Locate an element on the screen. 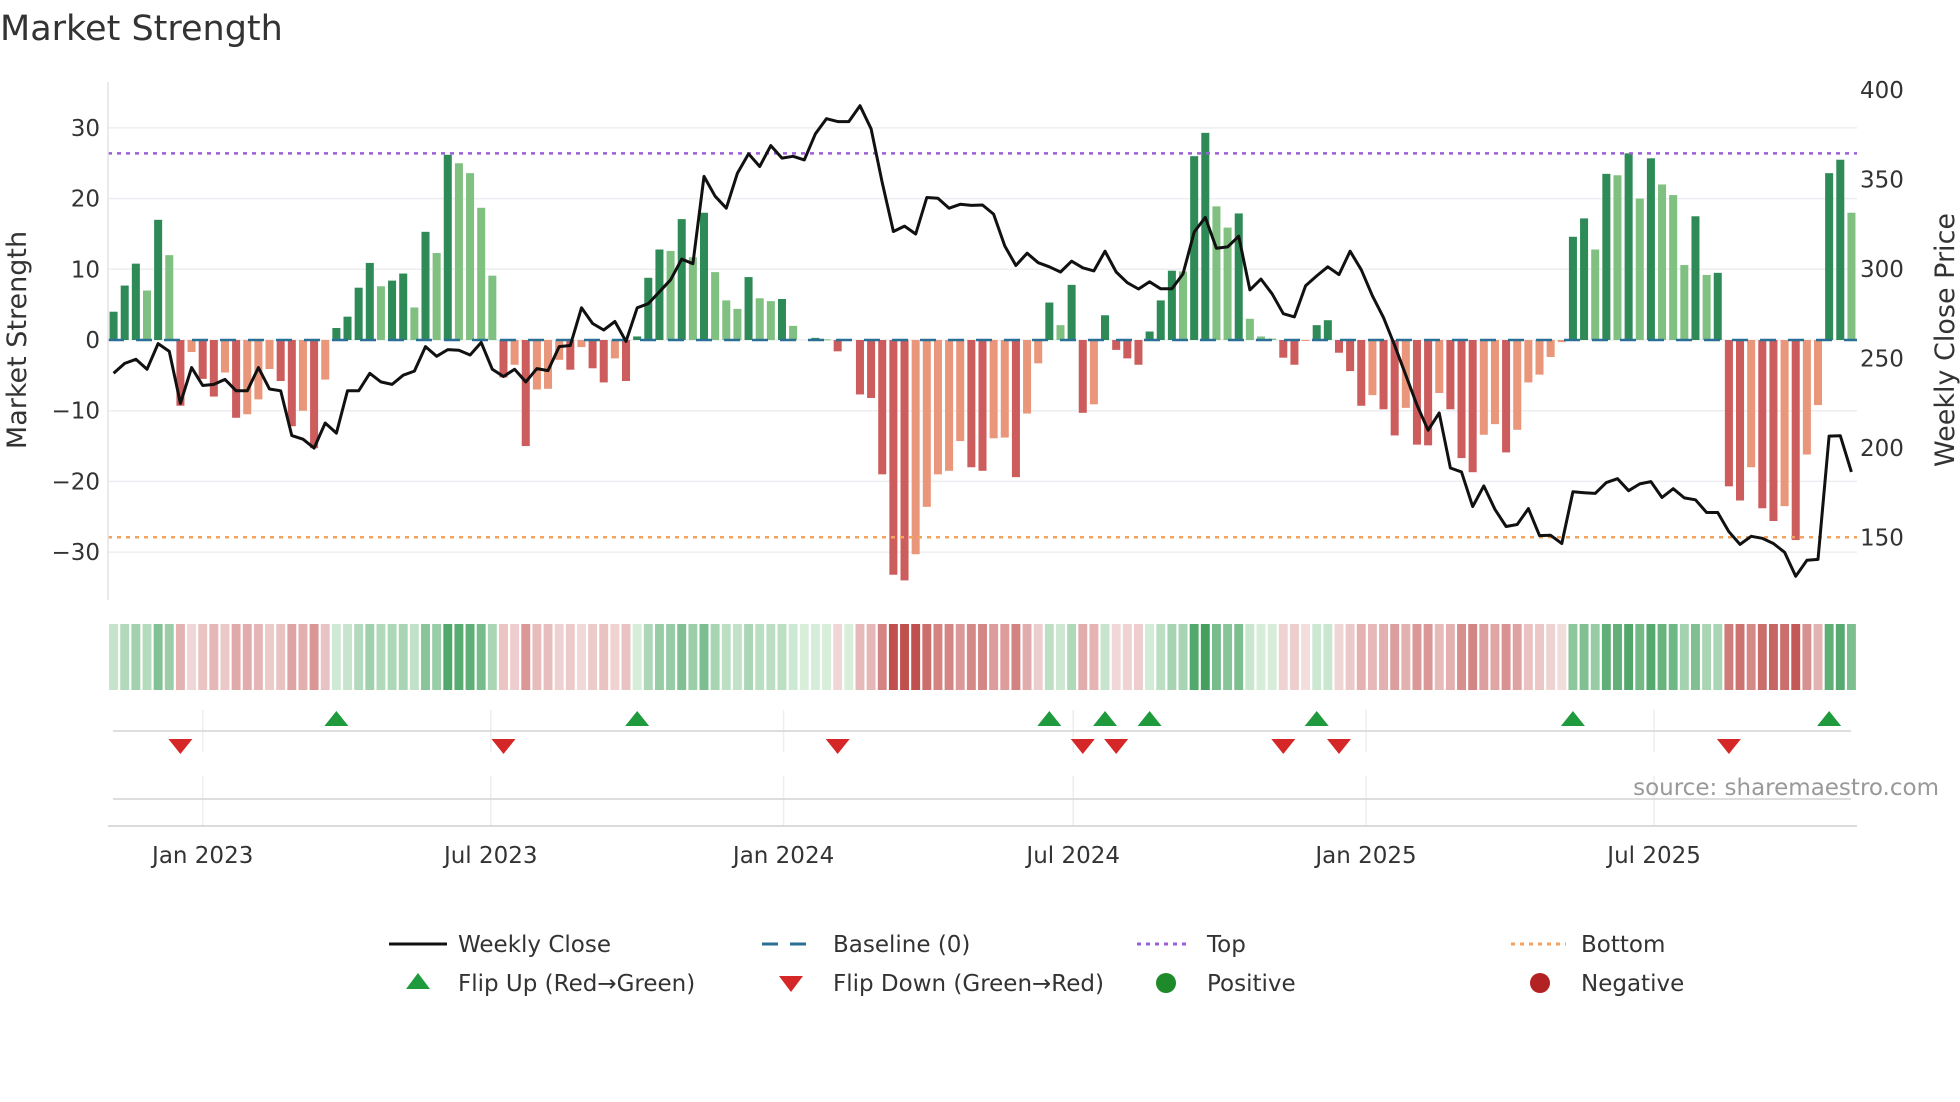 The image size is (1960, 1102). legend-weekly-close-label: Weekly Close is located at coordinates (534, 945).